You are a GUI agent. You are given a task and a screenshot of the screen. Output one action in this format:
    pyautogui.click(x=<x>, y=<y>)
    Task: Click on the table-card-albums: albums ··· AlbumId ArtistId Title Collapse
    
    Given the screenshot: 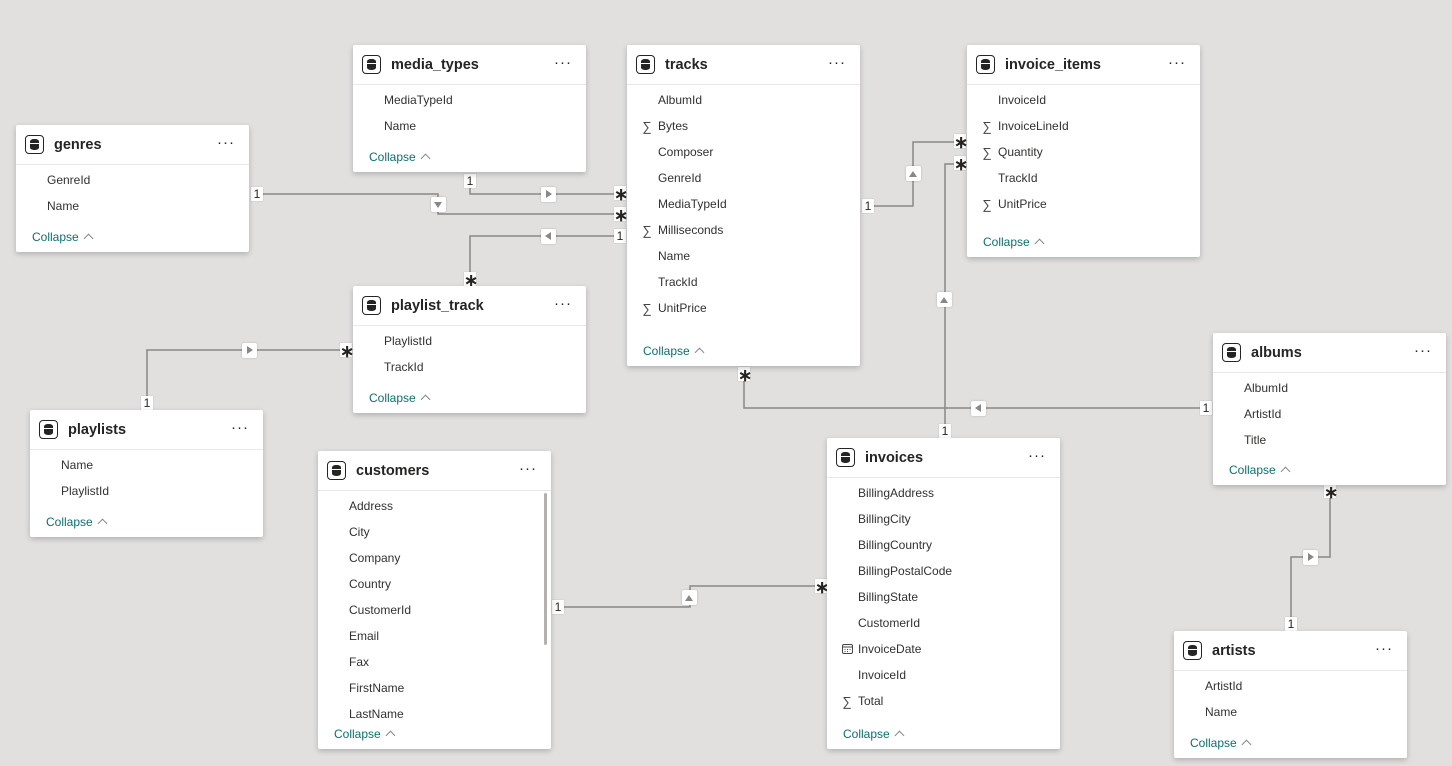 What is the action you would take?
    pyautogui.click(x=1329, y=409)
    